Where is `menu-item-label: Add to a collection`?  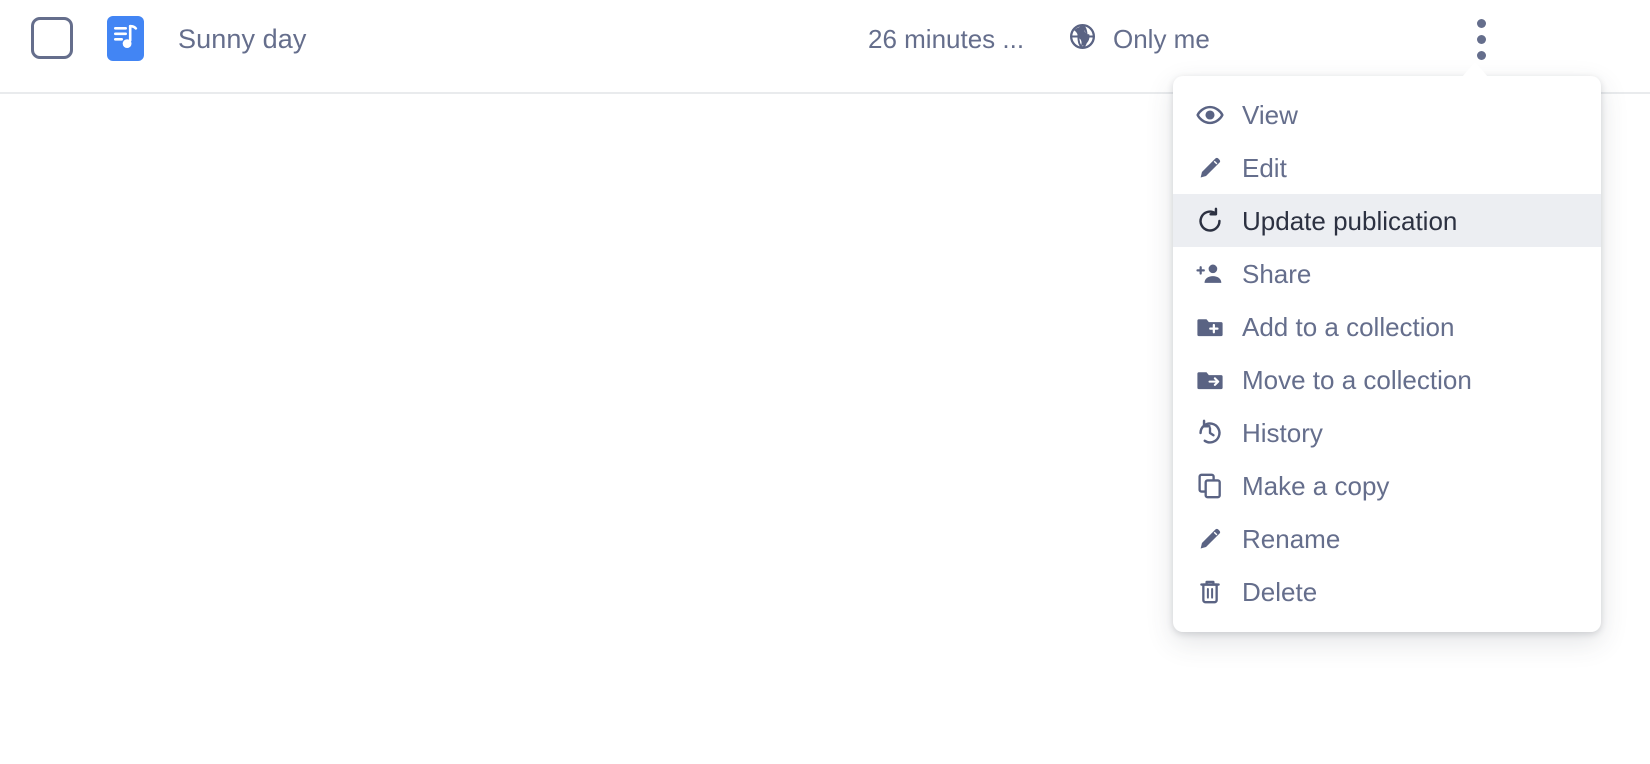 menu-item-label: Add to a collection is located at coordinates (1348, 326).